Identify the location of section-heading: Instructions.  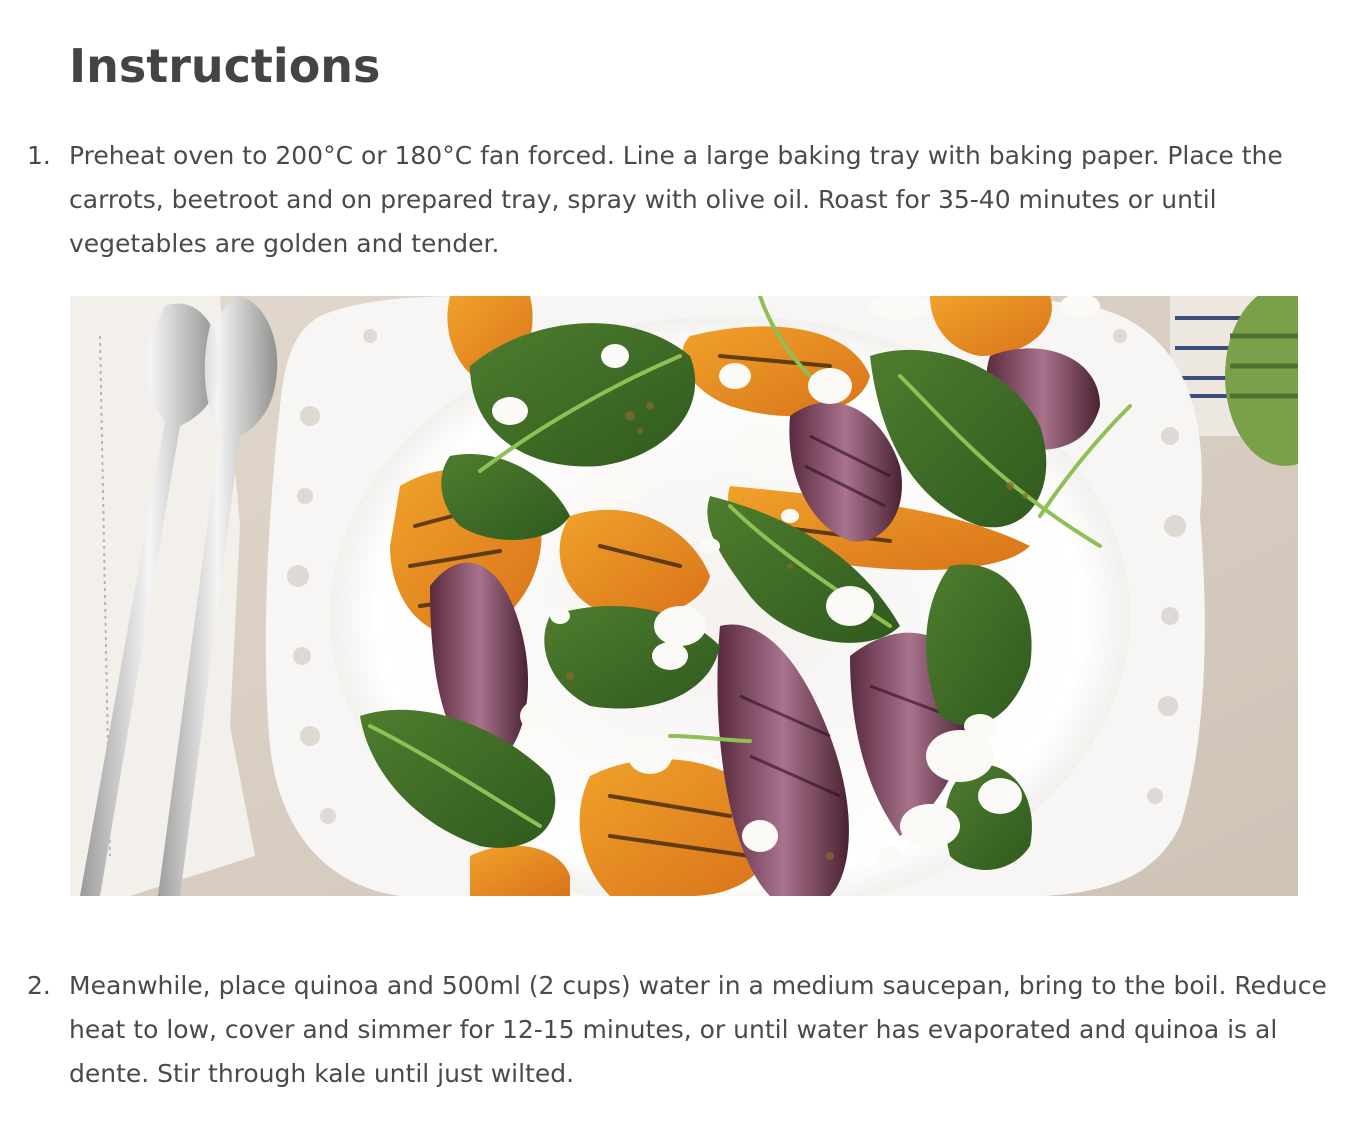
(225, 66).